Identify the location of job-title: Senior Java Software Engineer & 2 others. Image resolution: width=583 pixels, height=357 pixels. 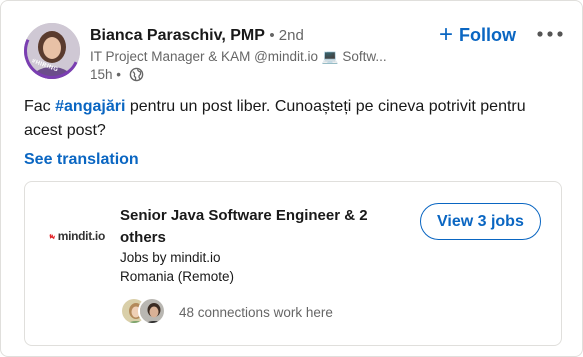
(265, 227).